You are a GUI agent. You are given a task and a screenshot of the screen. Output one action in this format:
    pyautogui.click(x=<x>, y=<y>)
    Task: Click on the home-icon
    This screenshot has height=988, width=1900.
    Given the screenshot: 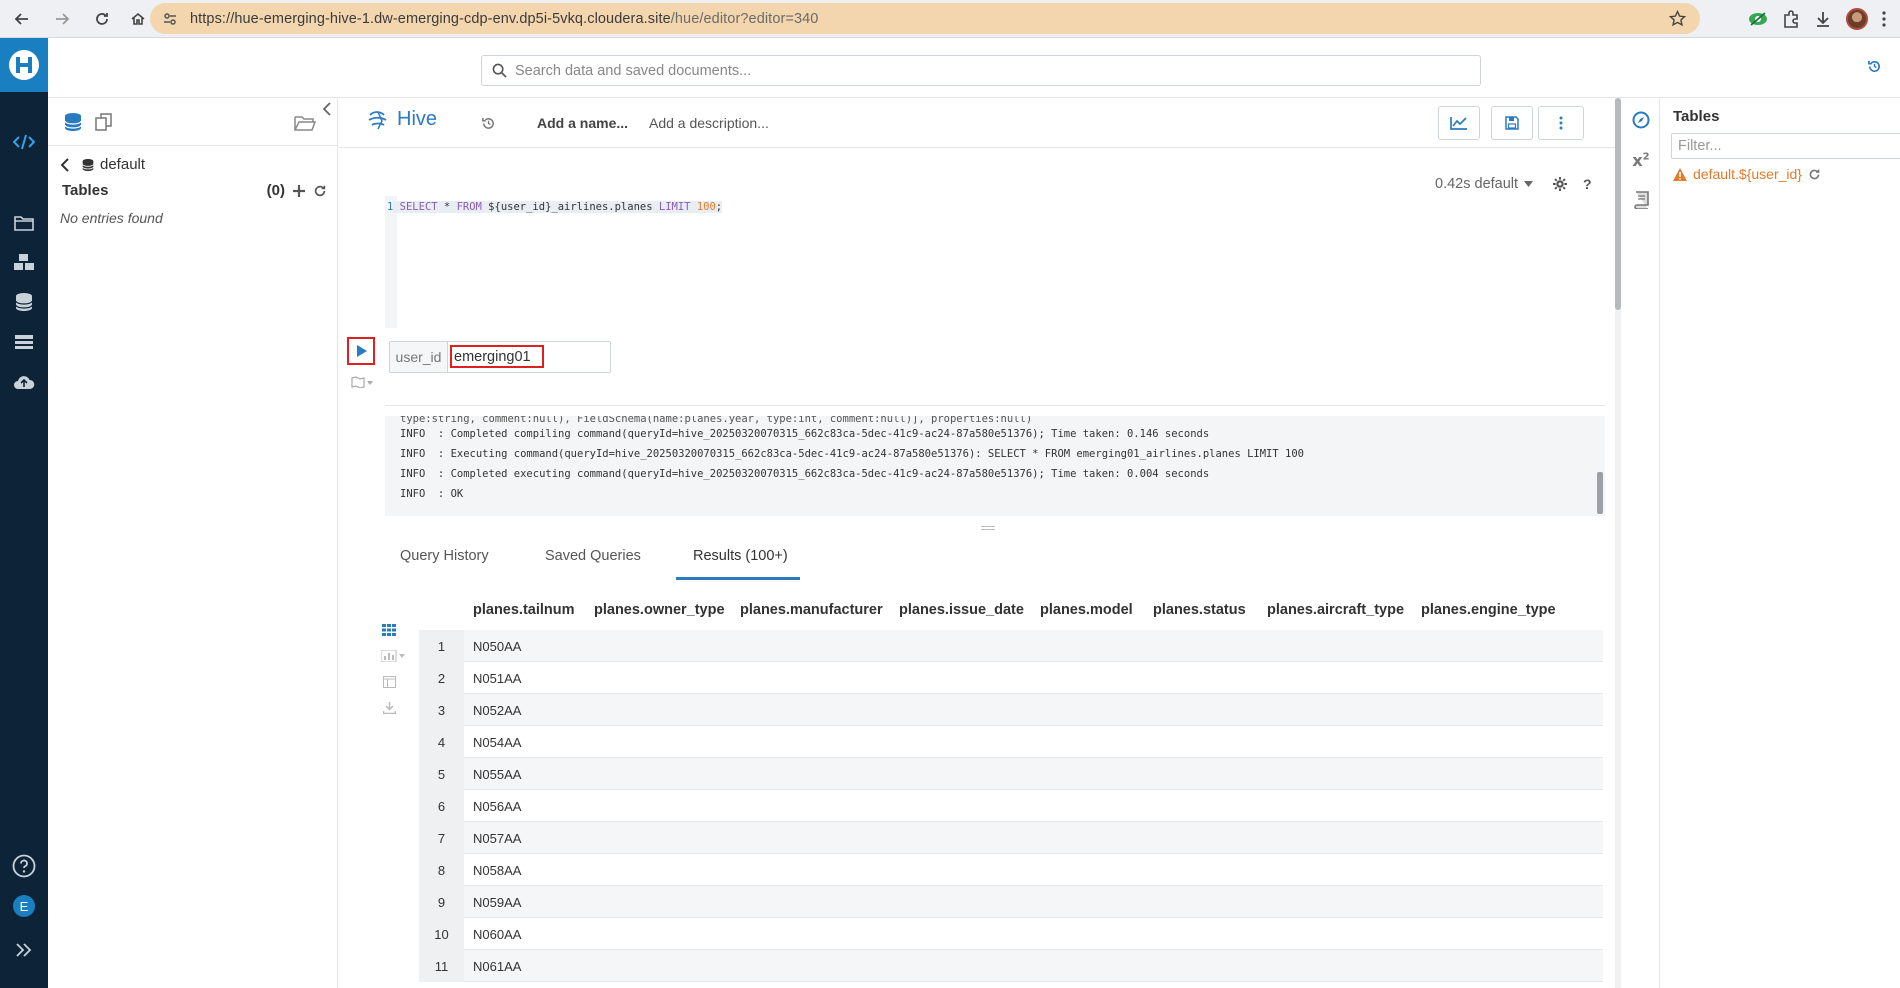 What is the action you would take?
    pyautogui.click(x=138, y=19)
    